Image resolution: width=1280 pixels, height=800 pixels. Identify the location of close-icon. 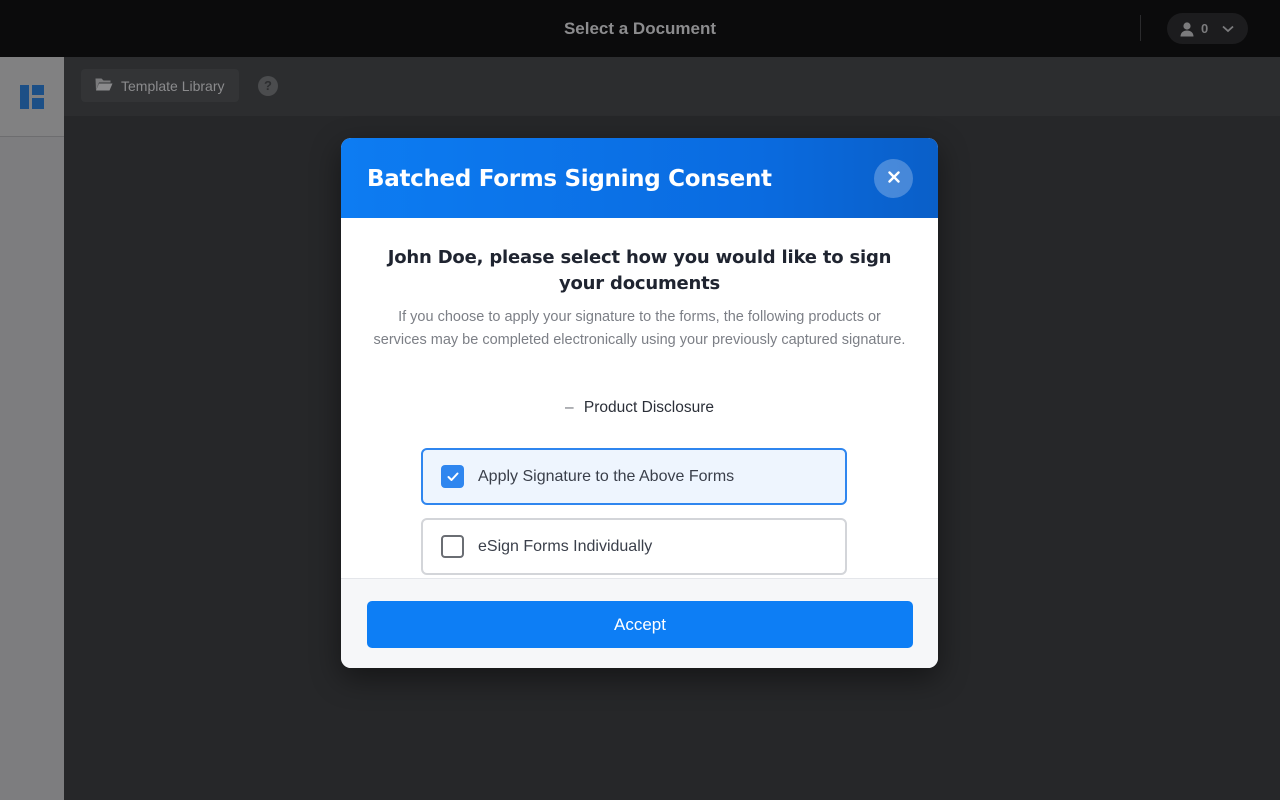
(893, 179).